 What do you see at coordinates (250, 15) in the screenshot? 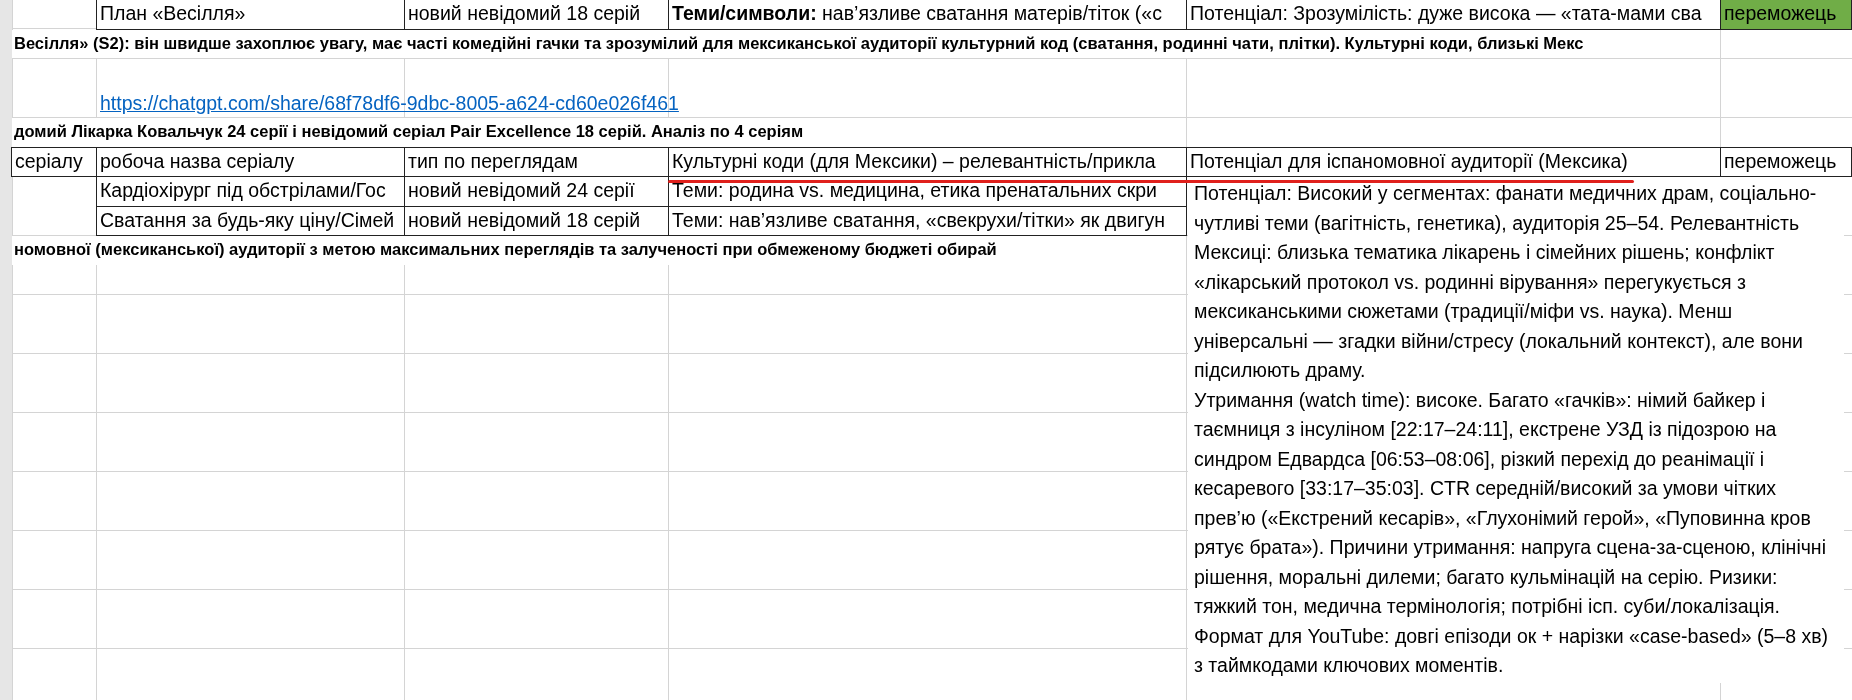
I see `table-cell: План «Весілля»` at bounding box center [250, 15].